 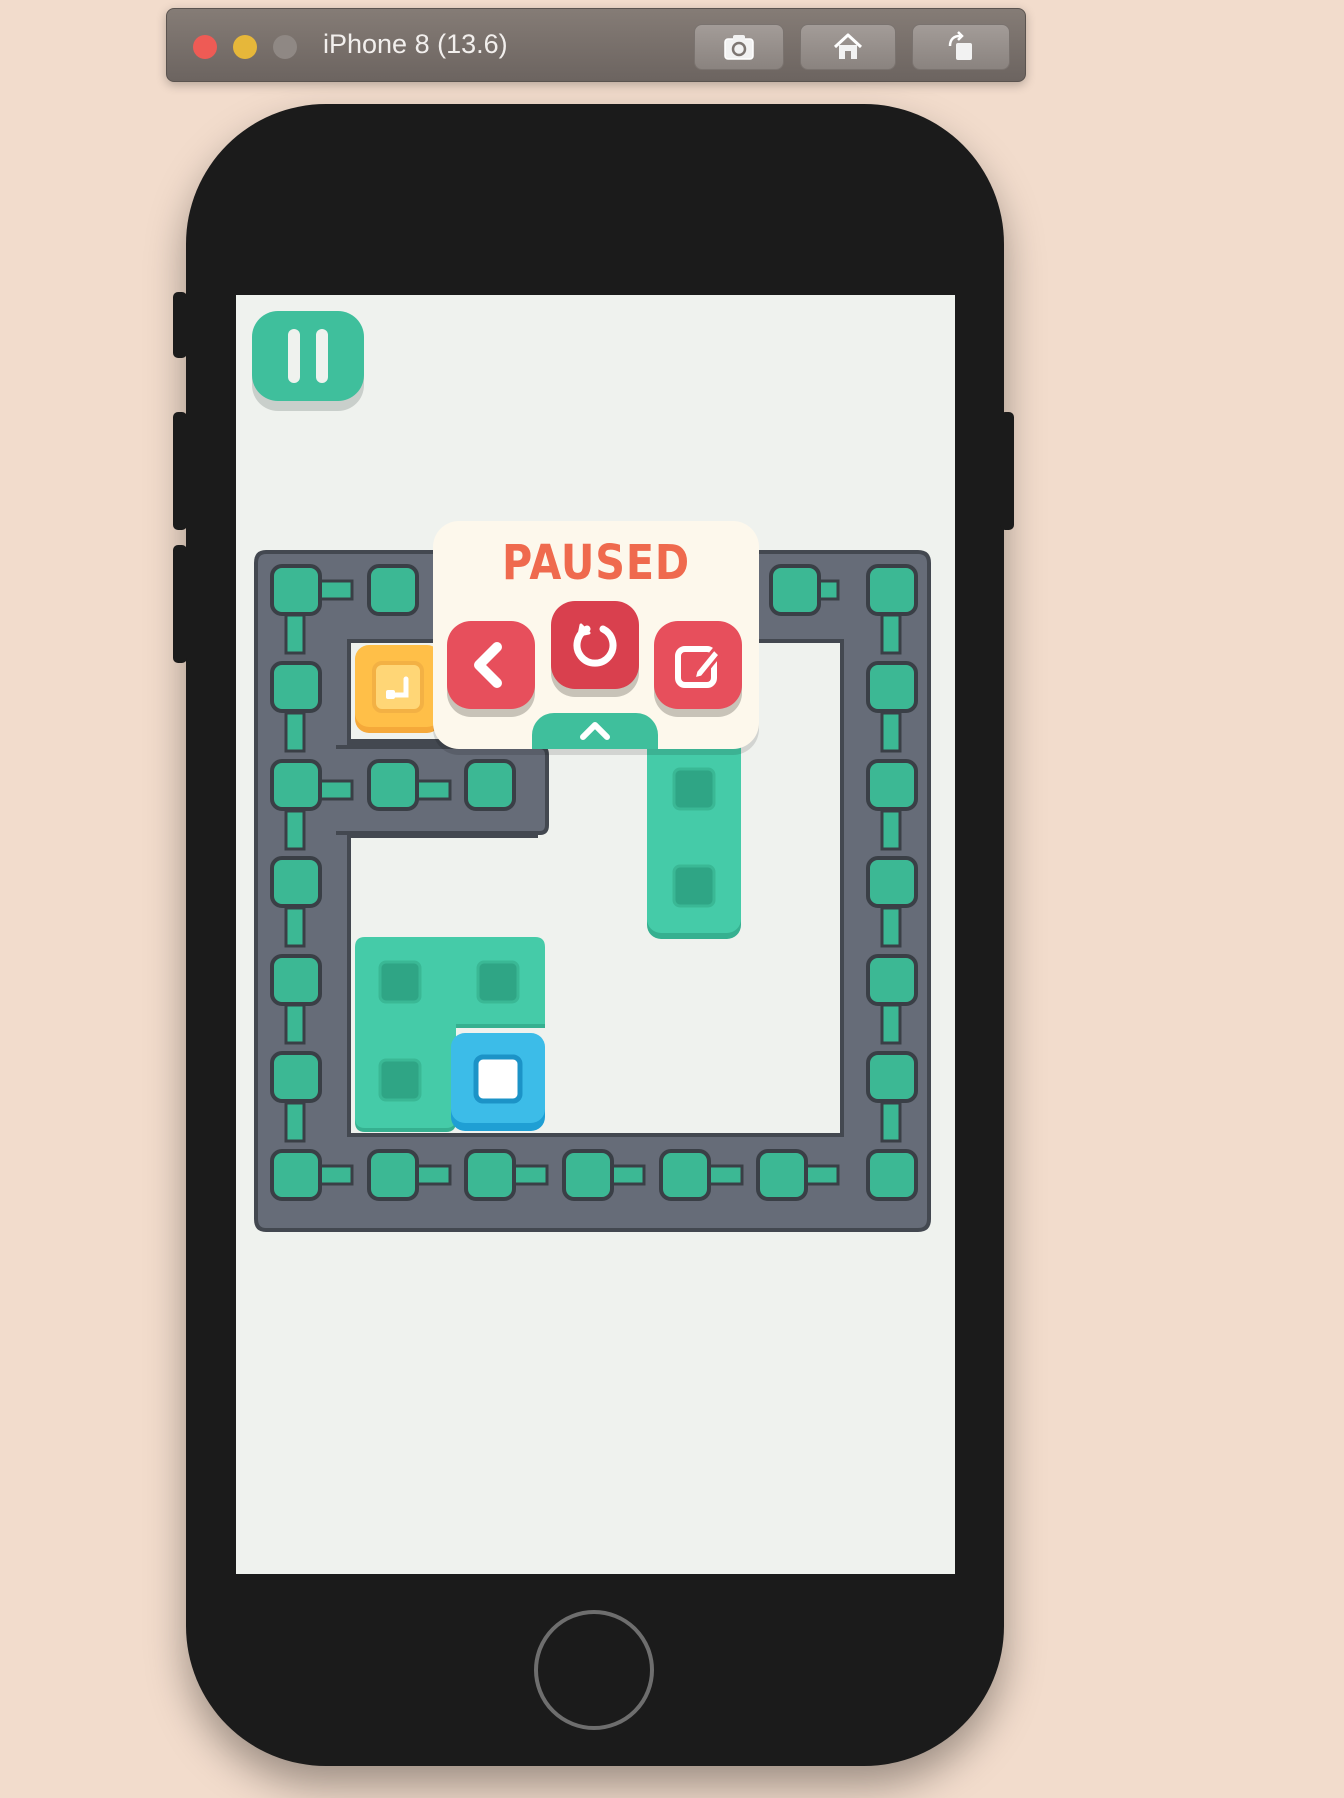 I want to click on home-icon, so click(x=848, y=46).